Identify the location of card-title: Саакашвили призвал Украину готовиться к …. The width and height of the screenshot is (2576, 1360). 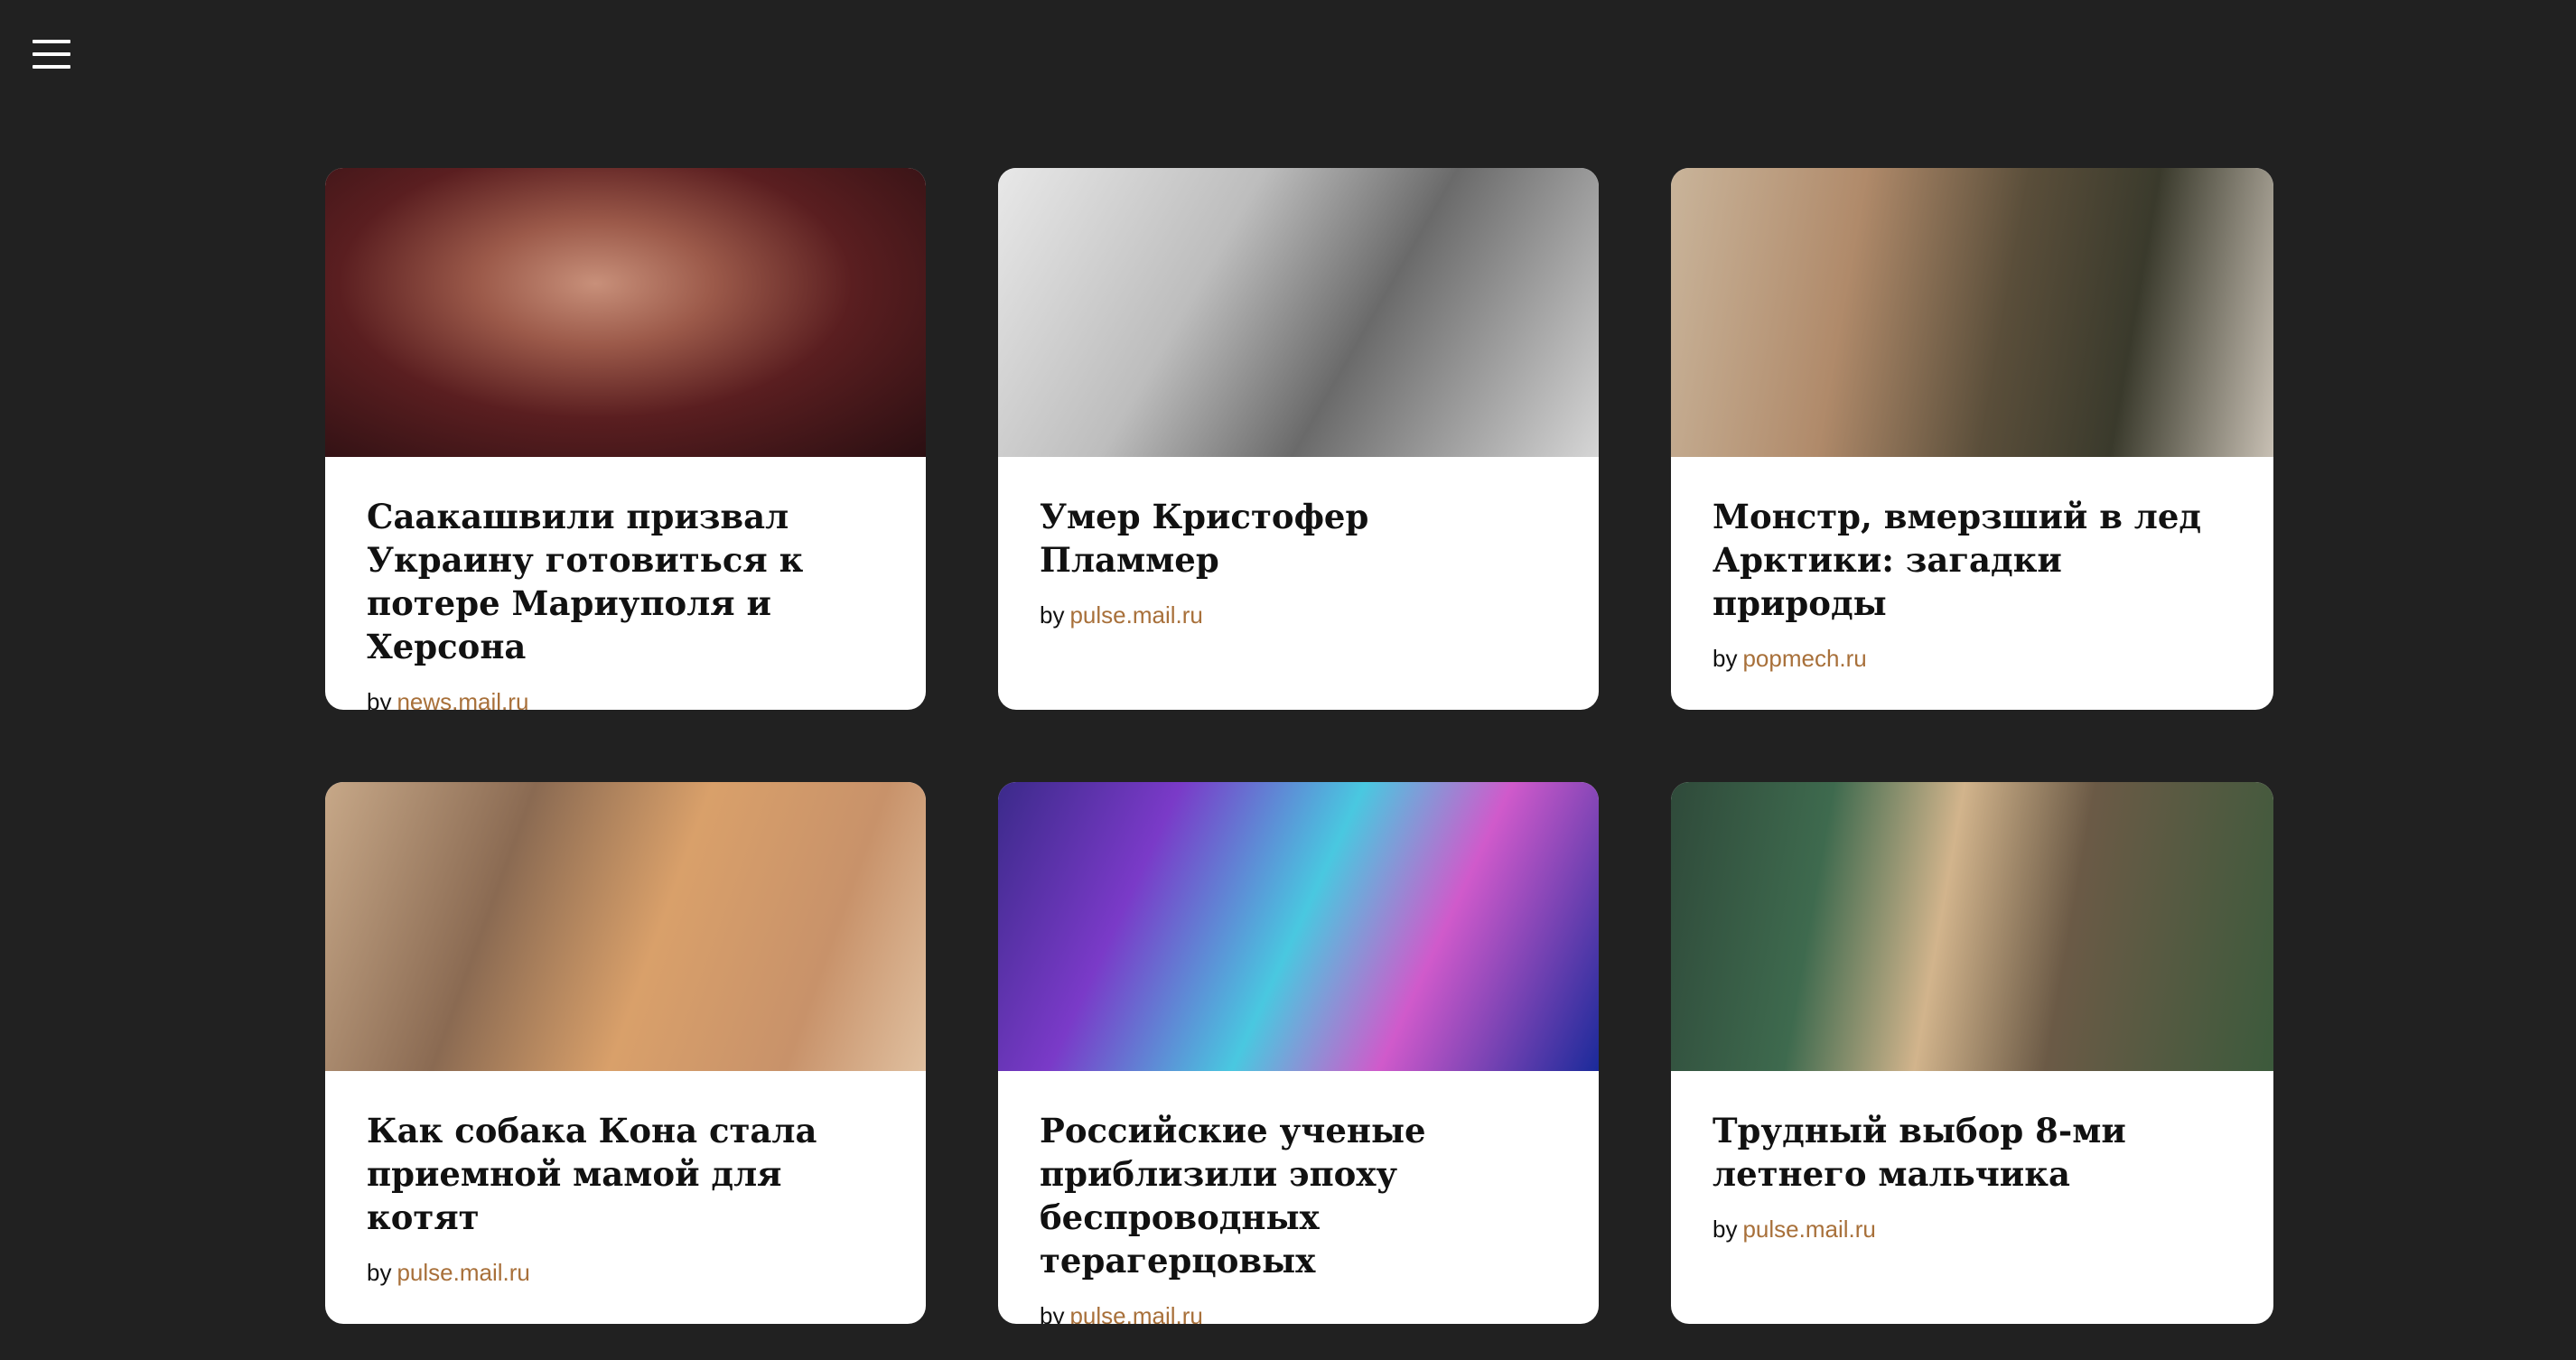
(625, 581).